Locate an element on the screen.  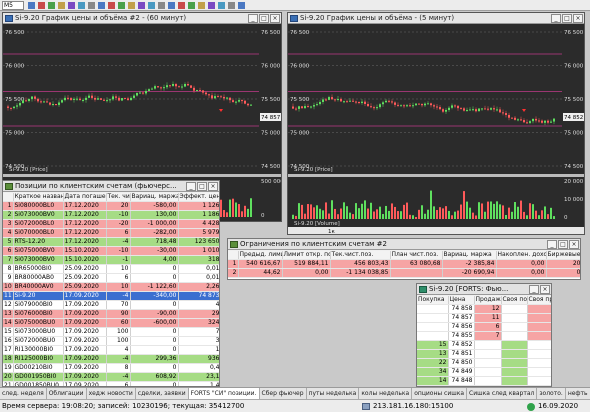
column-header: Предыд. лимит is located at coordinates (260, 255).